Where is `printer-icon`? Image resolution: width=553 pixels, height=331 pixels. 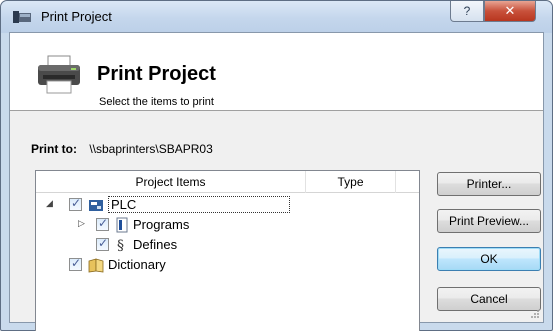
printer-icon is located at coordinates (59, 74).